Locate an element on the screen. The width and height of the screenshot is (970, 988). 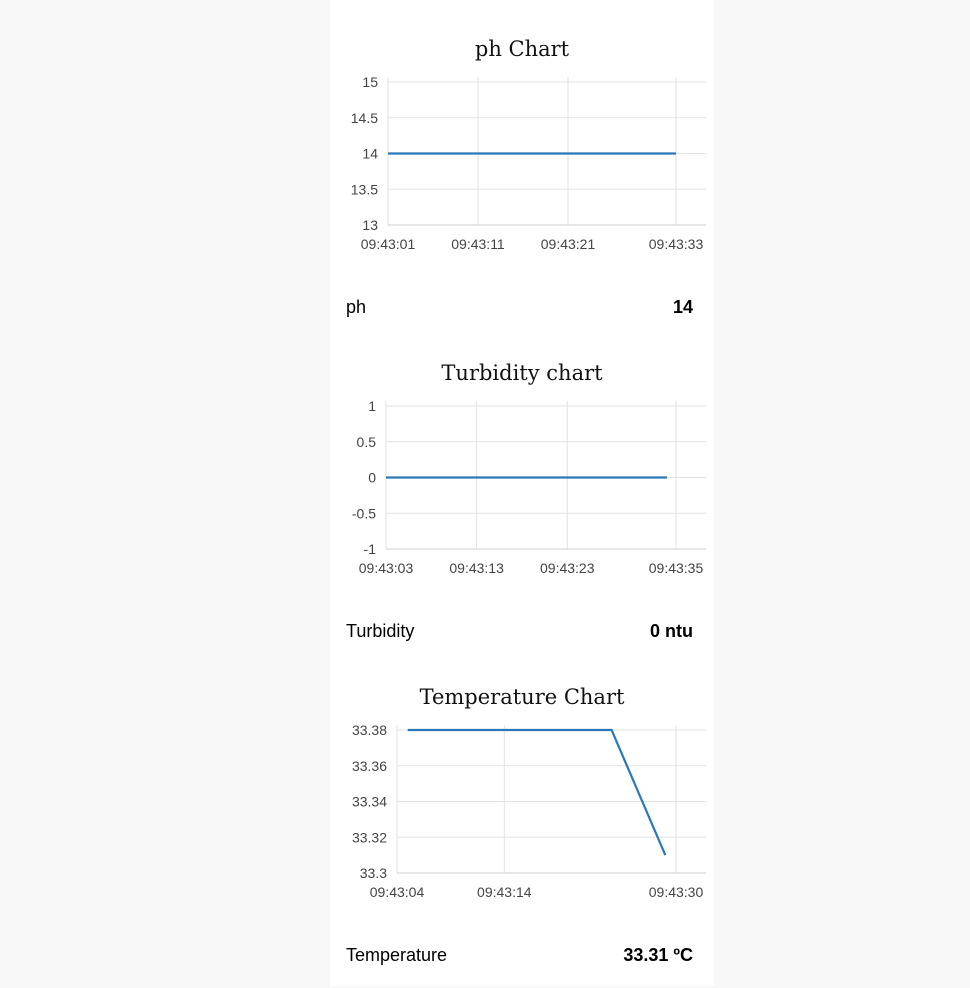
x-tick-label: 09:43:21 is located at coordinates (568, 244).